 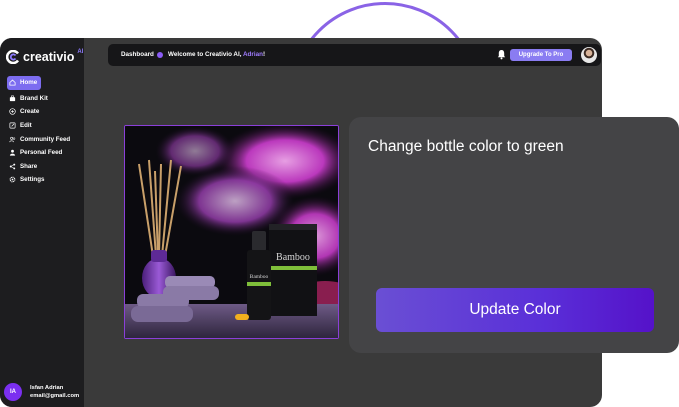 What do you see at coordinates (589, 55) in the screenshot?
I see `avatar` at bounding box center [589, 55].